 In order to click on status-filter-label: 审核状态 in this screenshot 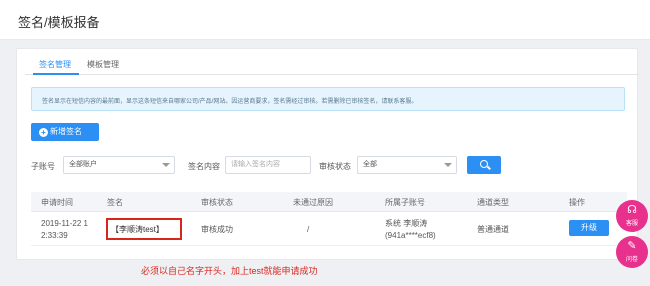, I will do `click(335, 166)`.